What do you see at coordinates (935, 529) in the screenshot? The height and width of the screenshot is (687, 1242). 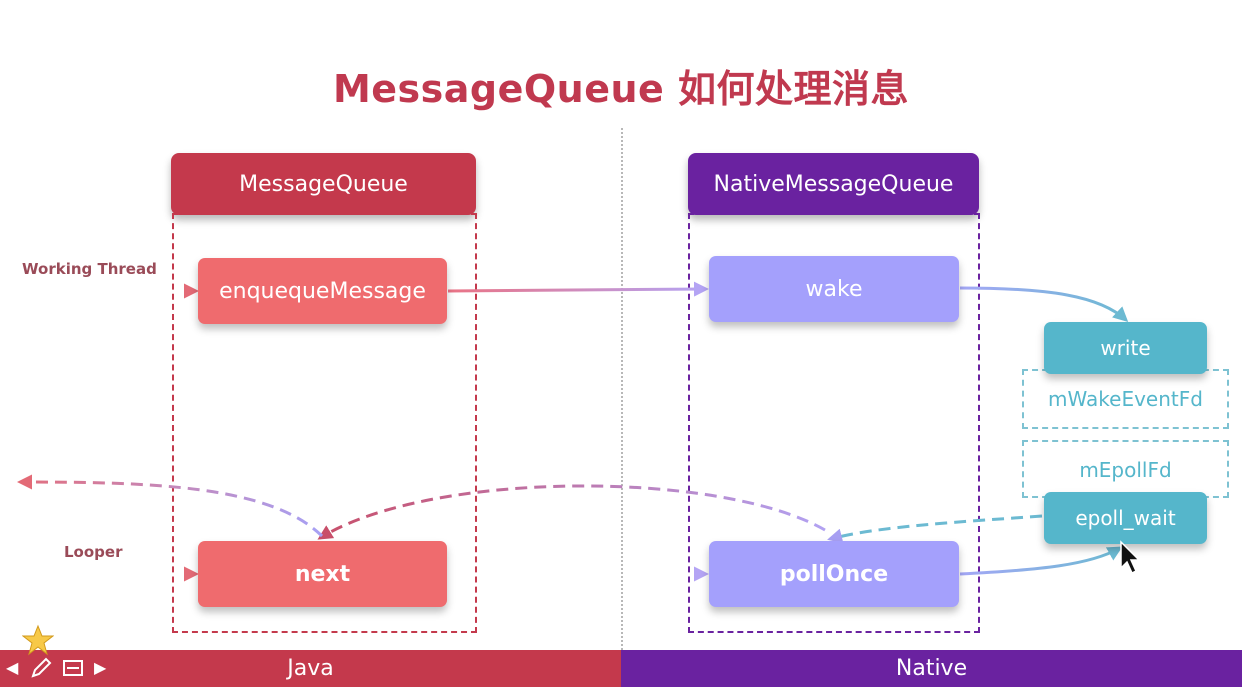 I see `epollwait-to-pollonce-return` at bounding box center [935, 529].